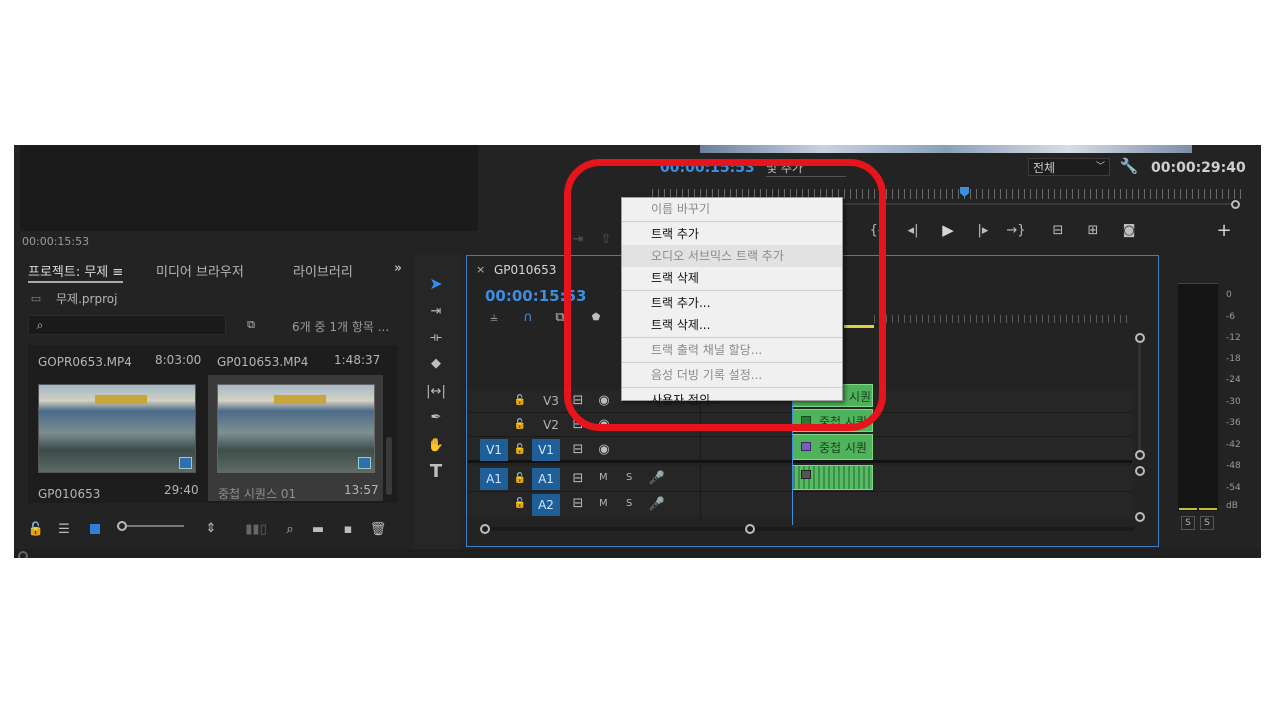 This screenshot has width=1280, height=720. What do you see at coordinates (480, 269) in the screenshot?
I see `close-tab-icon: ×` at bounding box center [480, 269].